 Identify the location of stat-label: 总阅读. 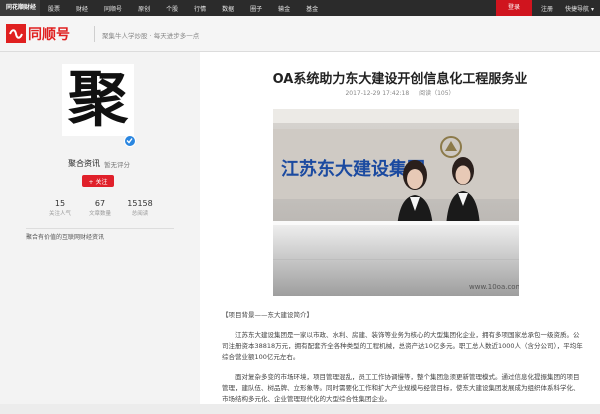
(140, 214).